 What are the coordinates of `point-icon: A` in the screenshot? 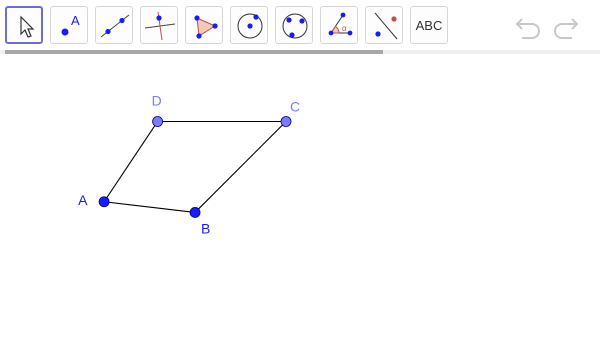 It's located at (70, 24).